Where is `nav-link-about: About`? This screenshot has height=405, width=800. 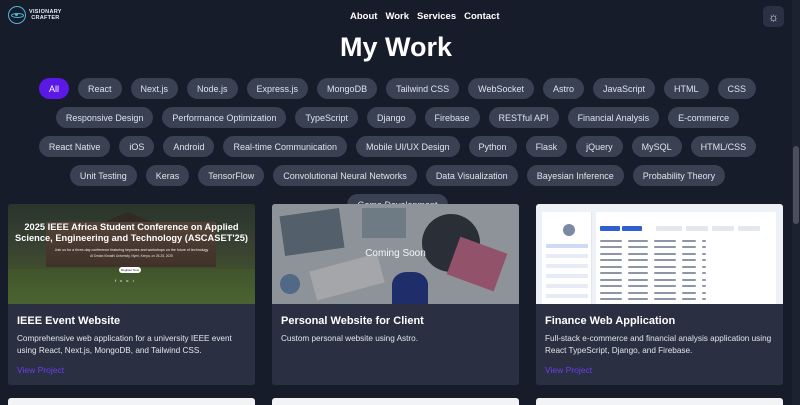
nav-link-about: About is located at coordinates (363, 16).